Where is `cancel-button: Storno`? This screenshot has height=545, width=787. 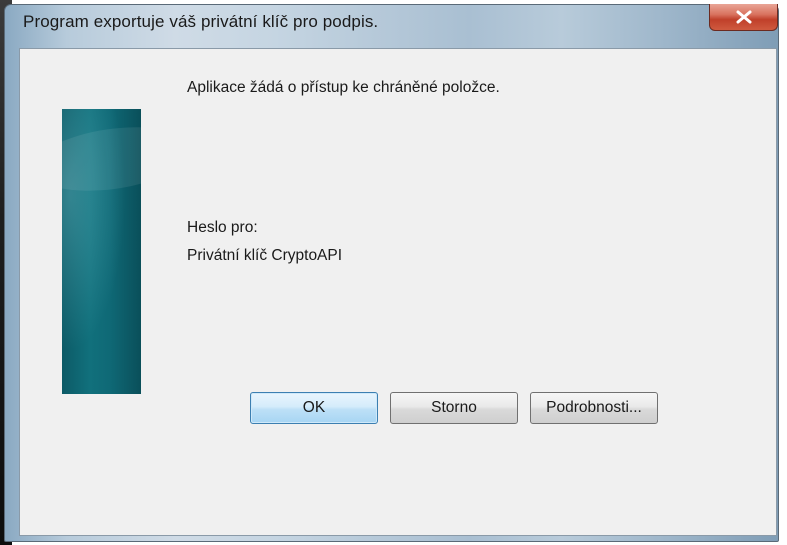 cancel-button: Storno is located at coordinates (454, 408).